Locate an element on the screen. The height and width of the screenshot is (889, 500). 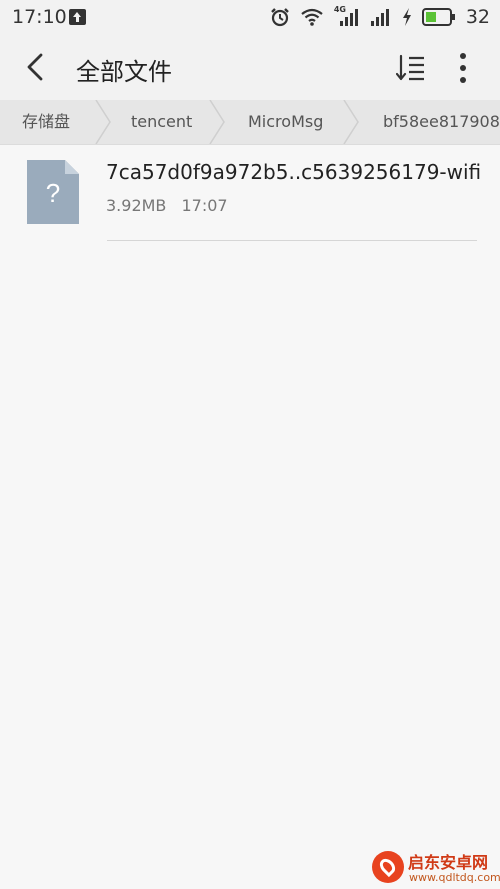
watermark-logo-icon is located at coordinates (388, 867).